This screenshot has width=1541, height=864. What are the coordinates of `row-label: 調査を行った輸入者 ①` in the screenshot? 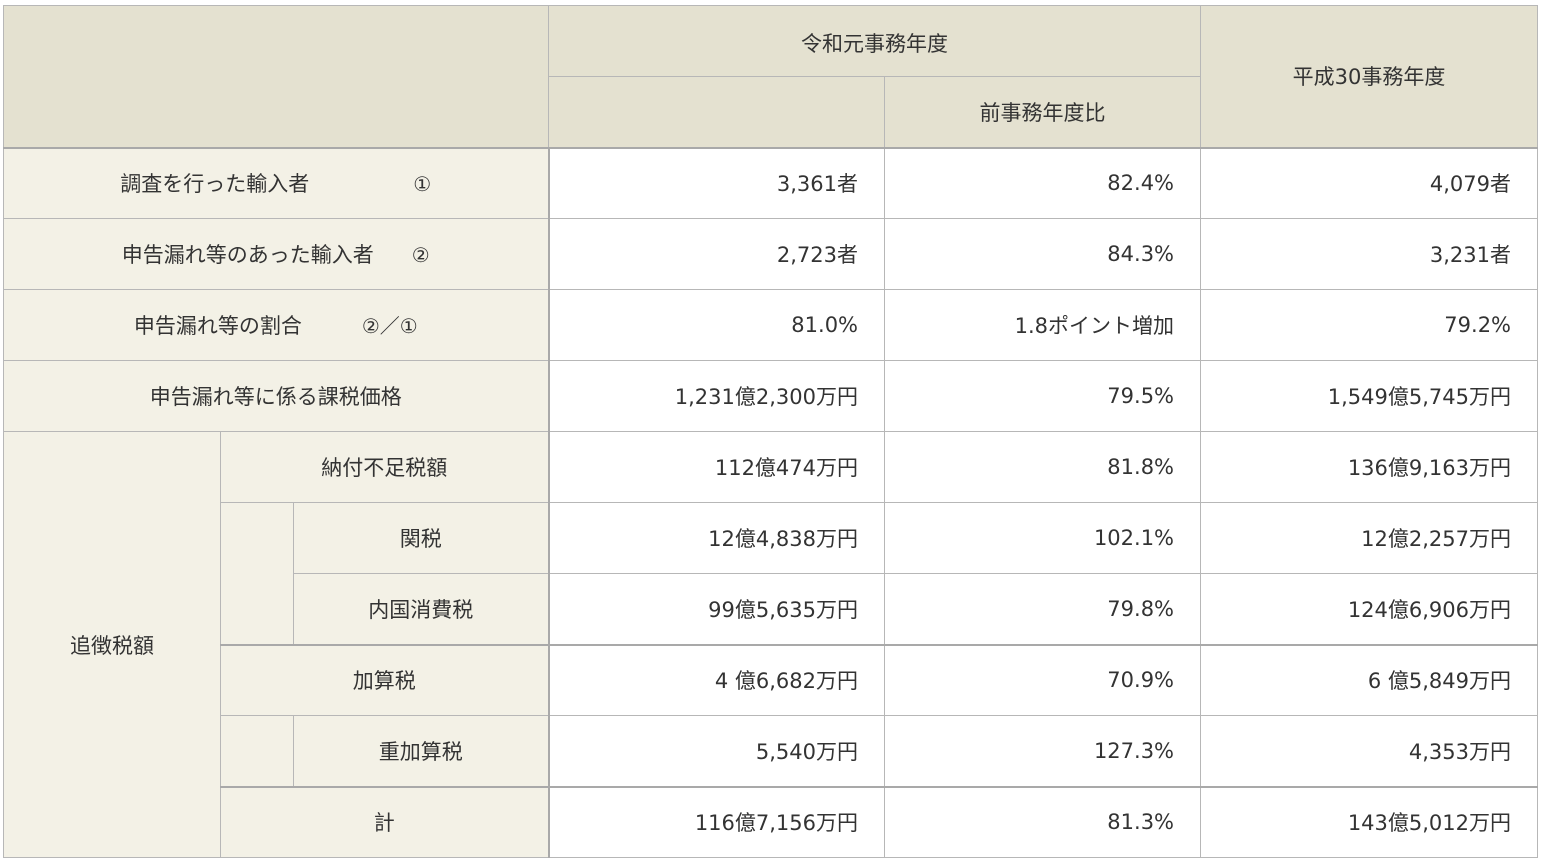 It's located at (276, 182).